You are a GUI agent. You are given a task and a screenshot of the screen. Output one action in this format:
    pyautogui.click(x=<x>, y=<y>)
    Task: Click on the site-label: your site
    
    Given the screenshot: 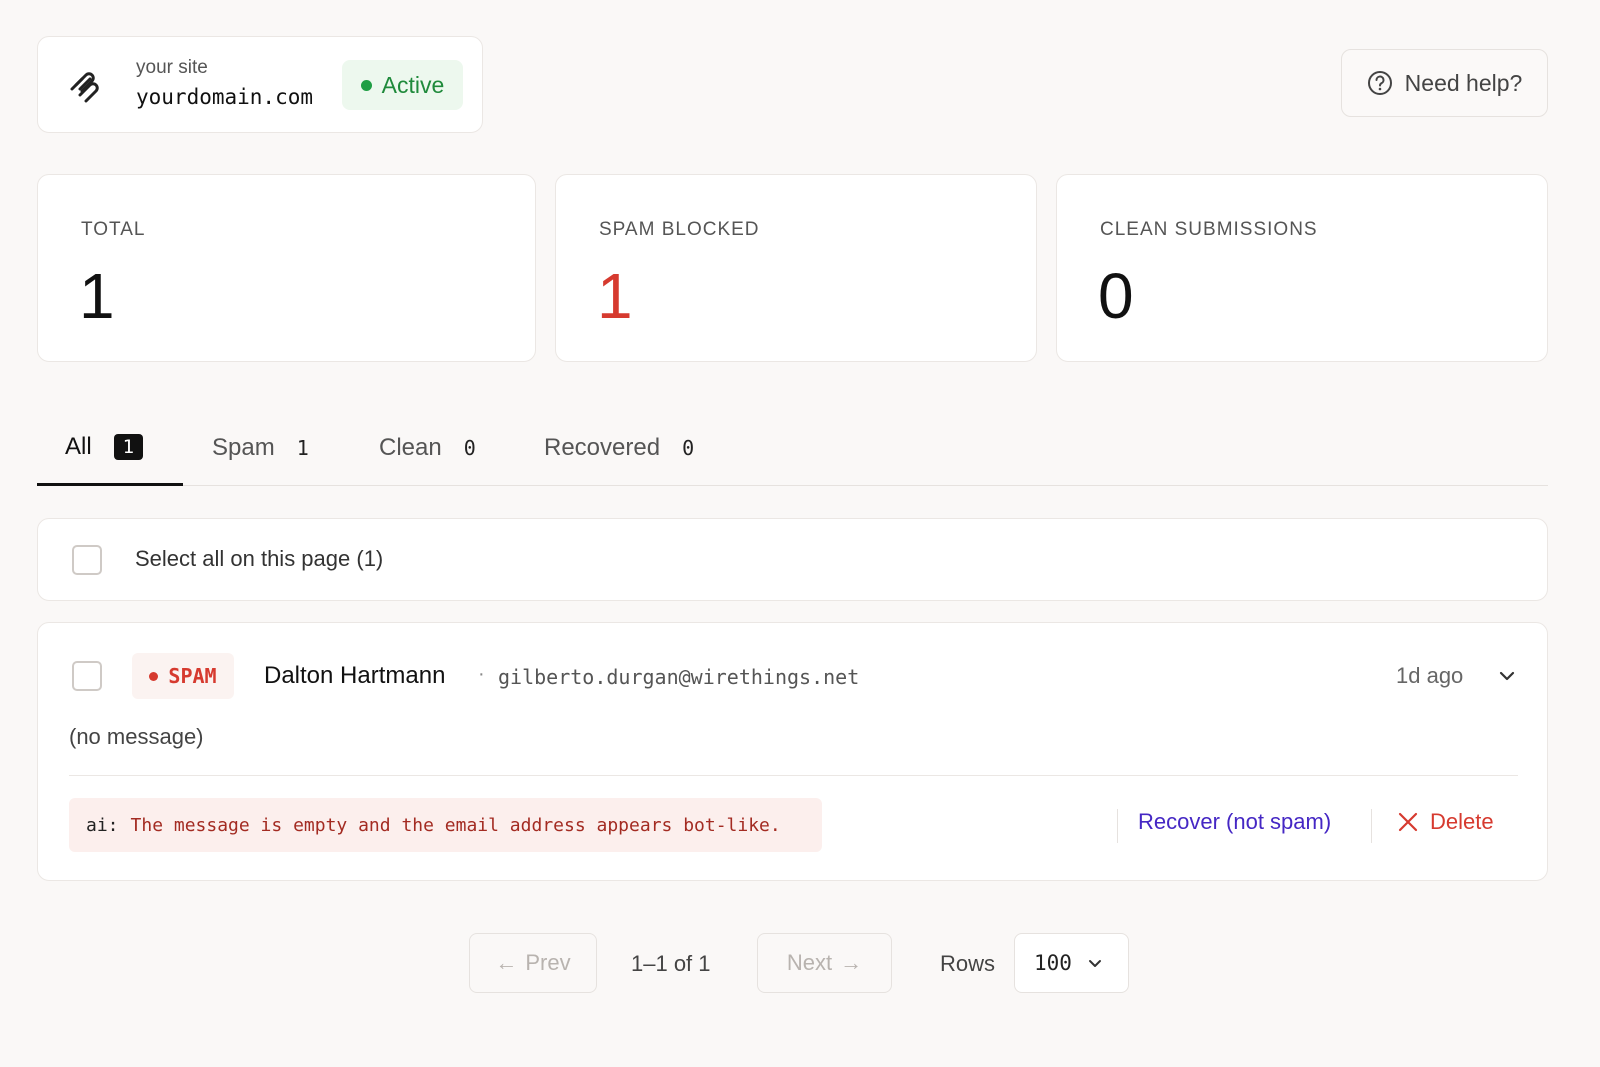 What is the action you would take?
    pyautogui.click(x=172, y=67)
    